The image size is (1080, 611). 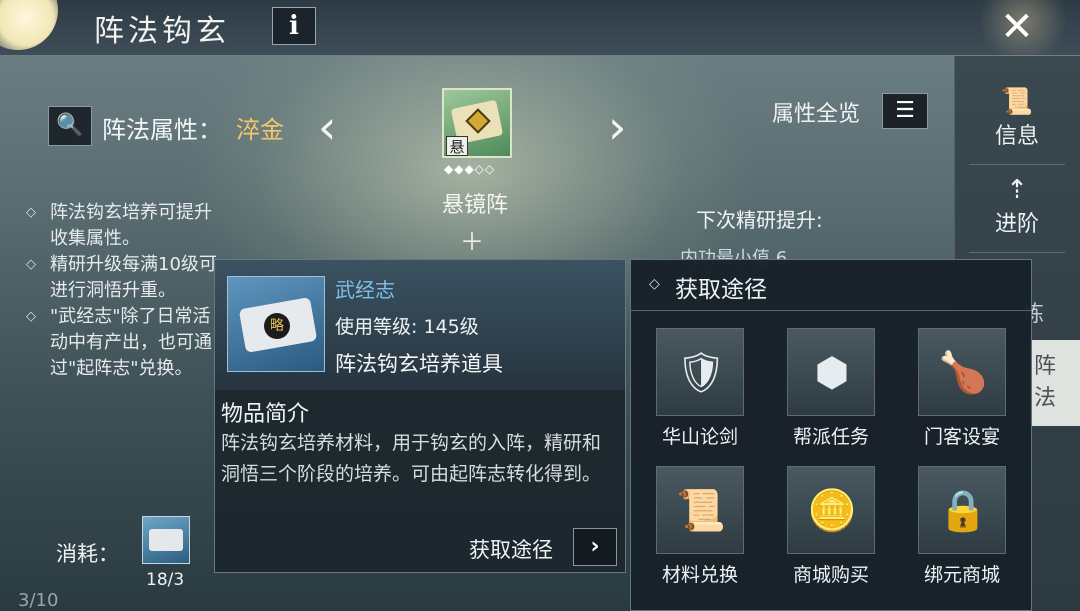 I want to click on shop-ingot-glyph: 🪙, so click(x=832, y=511).